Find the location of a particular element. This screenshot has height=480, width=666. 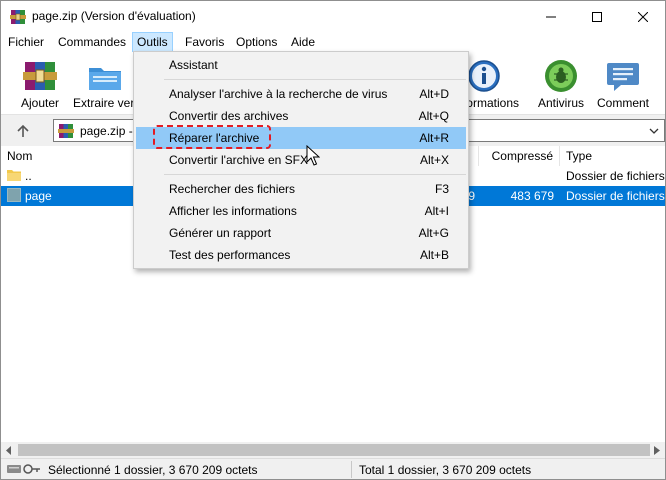

menu-outils: Outils is located at coordinates (152, 42).